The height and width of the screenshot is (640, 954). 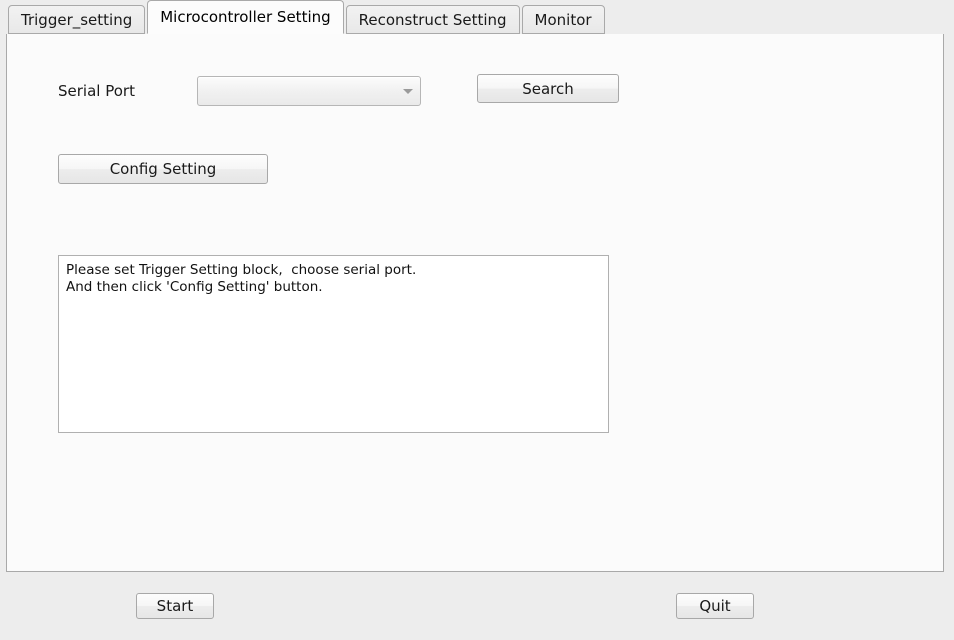 What do you see at coordinates (432, 19) in the screenshot?
I see `tab-reconstruct-setting: Reconstruct Setting` at bounding box center [432, 19].